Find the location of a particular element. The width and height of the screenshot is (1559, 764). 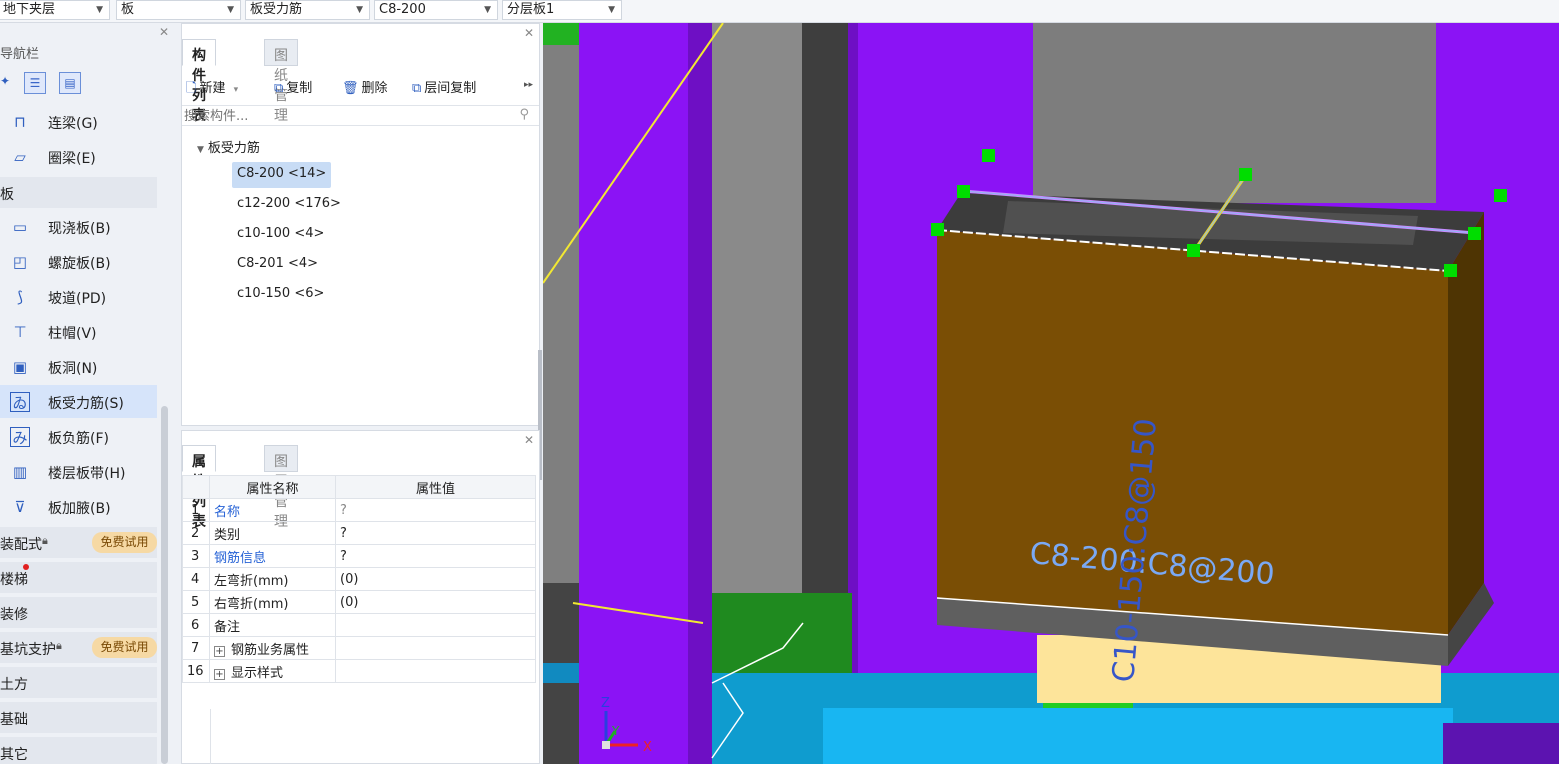

nav-item-negative-rebar: み 板负筋(F) is located at coordinates (78, 436).